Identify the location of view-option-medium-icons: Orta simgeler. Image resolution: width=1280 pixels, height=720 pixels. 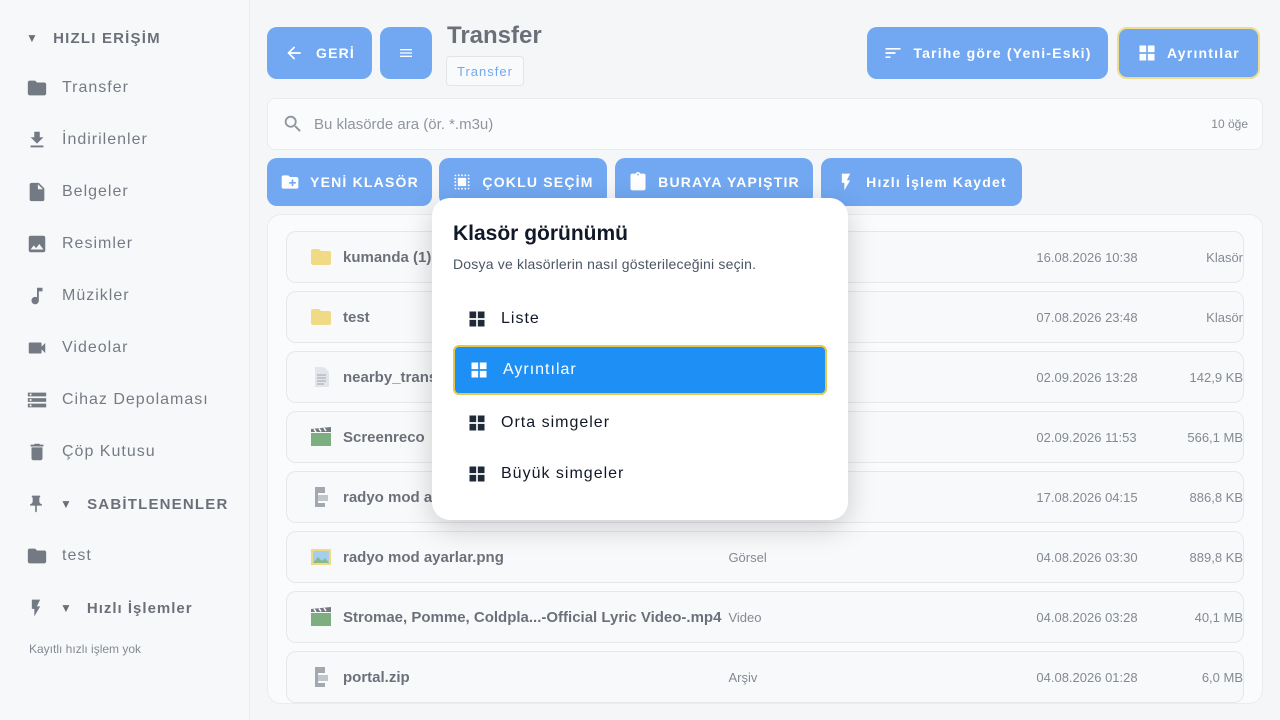
(640, 423).